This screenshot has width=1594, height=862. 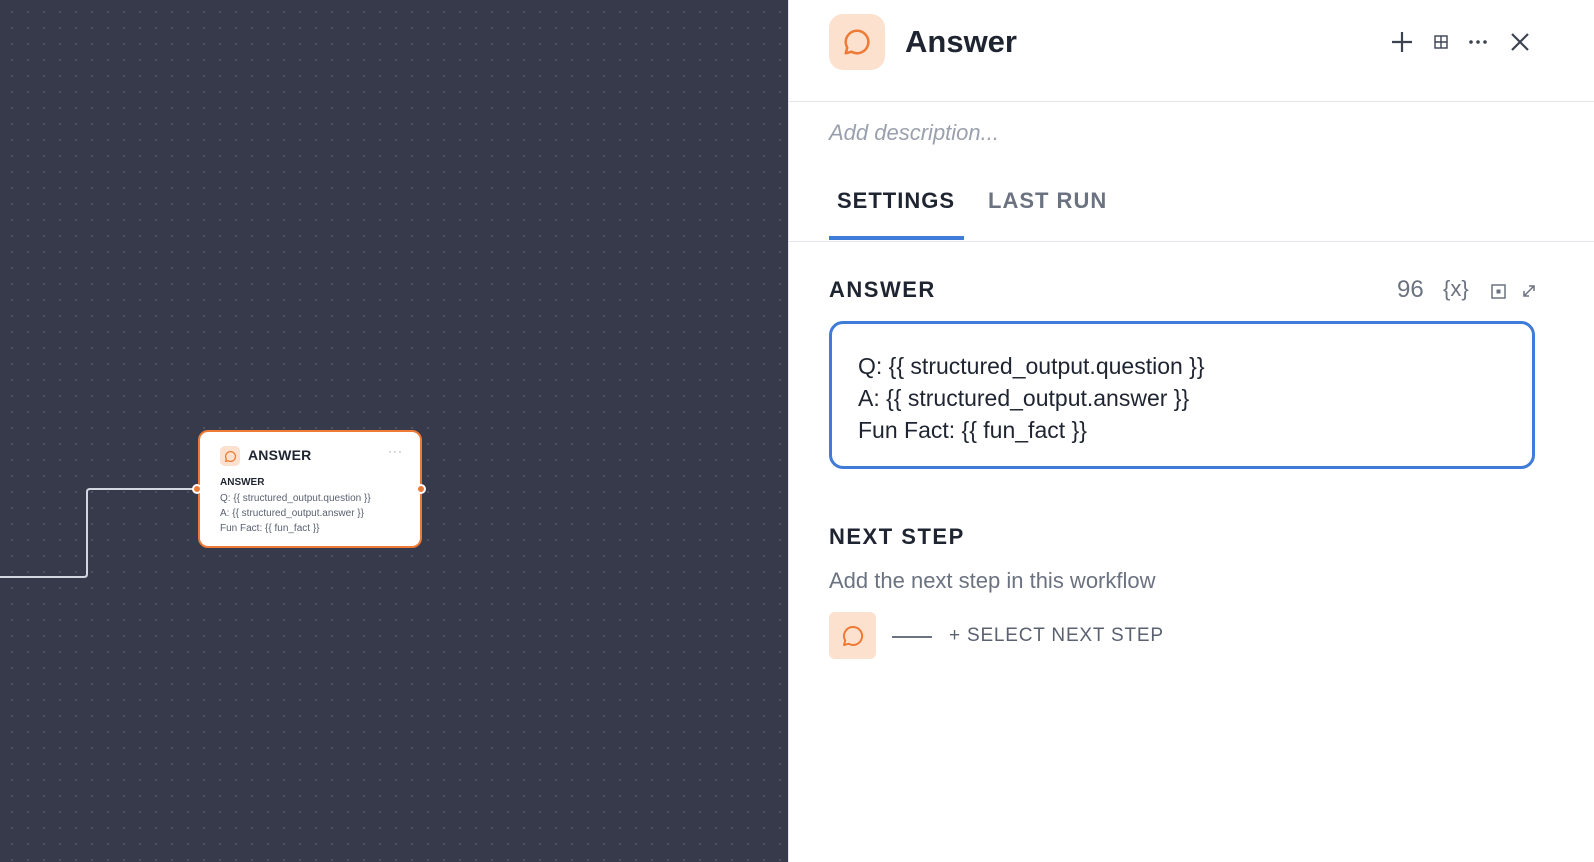 What do you see at coordinates (98, 533) in the screenshot?
I see `workflow-edge` at bounding box center [98, 533].